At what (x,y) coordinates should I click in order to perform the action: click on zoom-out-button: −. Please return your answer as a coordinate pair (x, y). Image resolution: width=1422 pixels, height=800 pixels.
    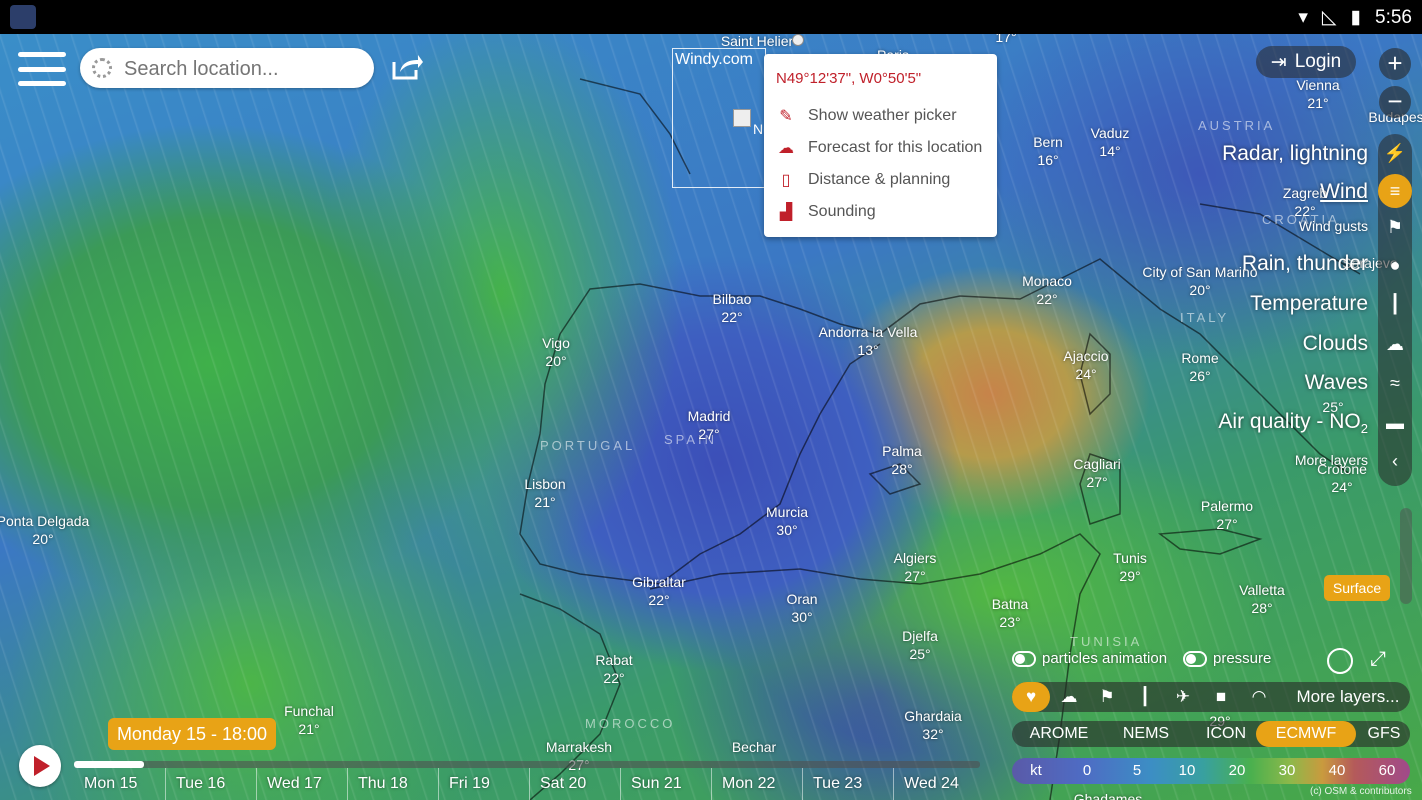
    Looking at the image, I should click on (1395, 102).